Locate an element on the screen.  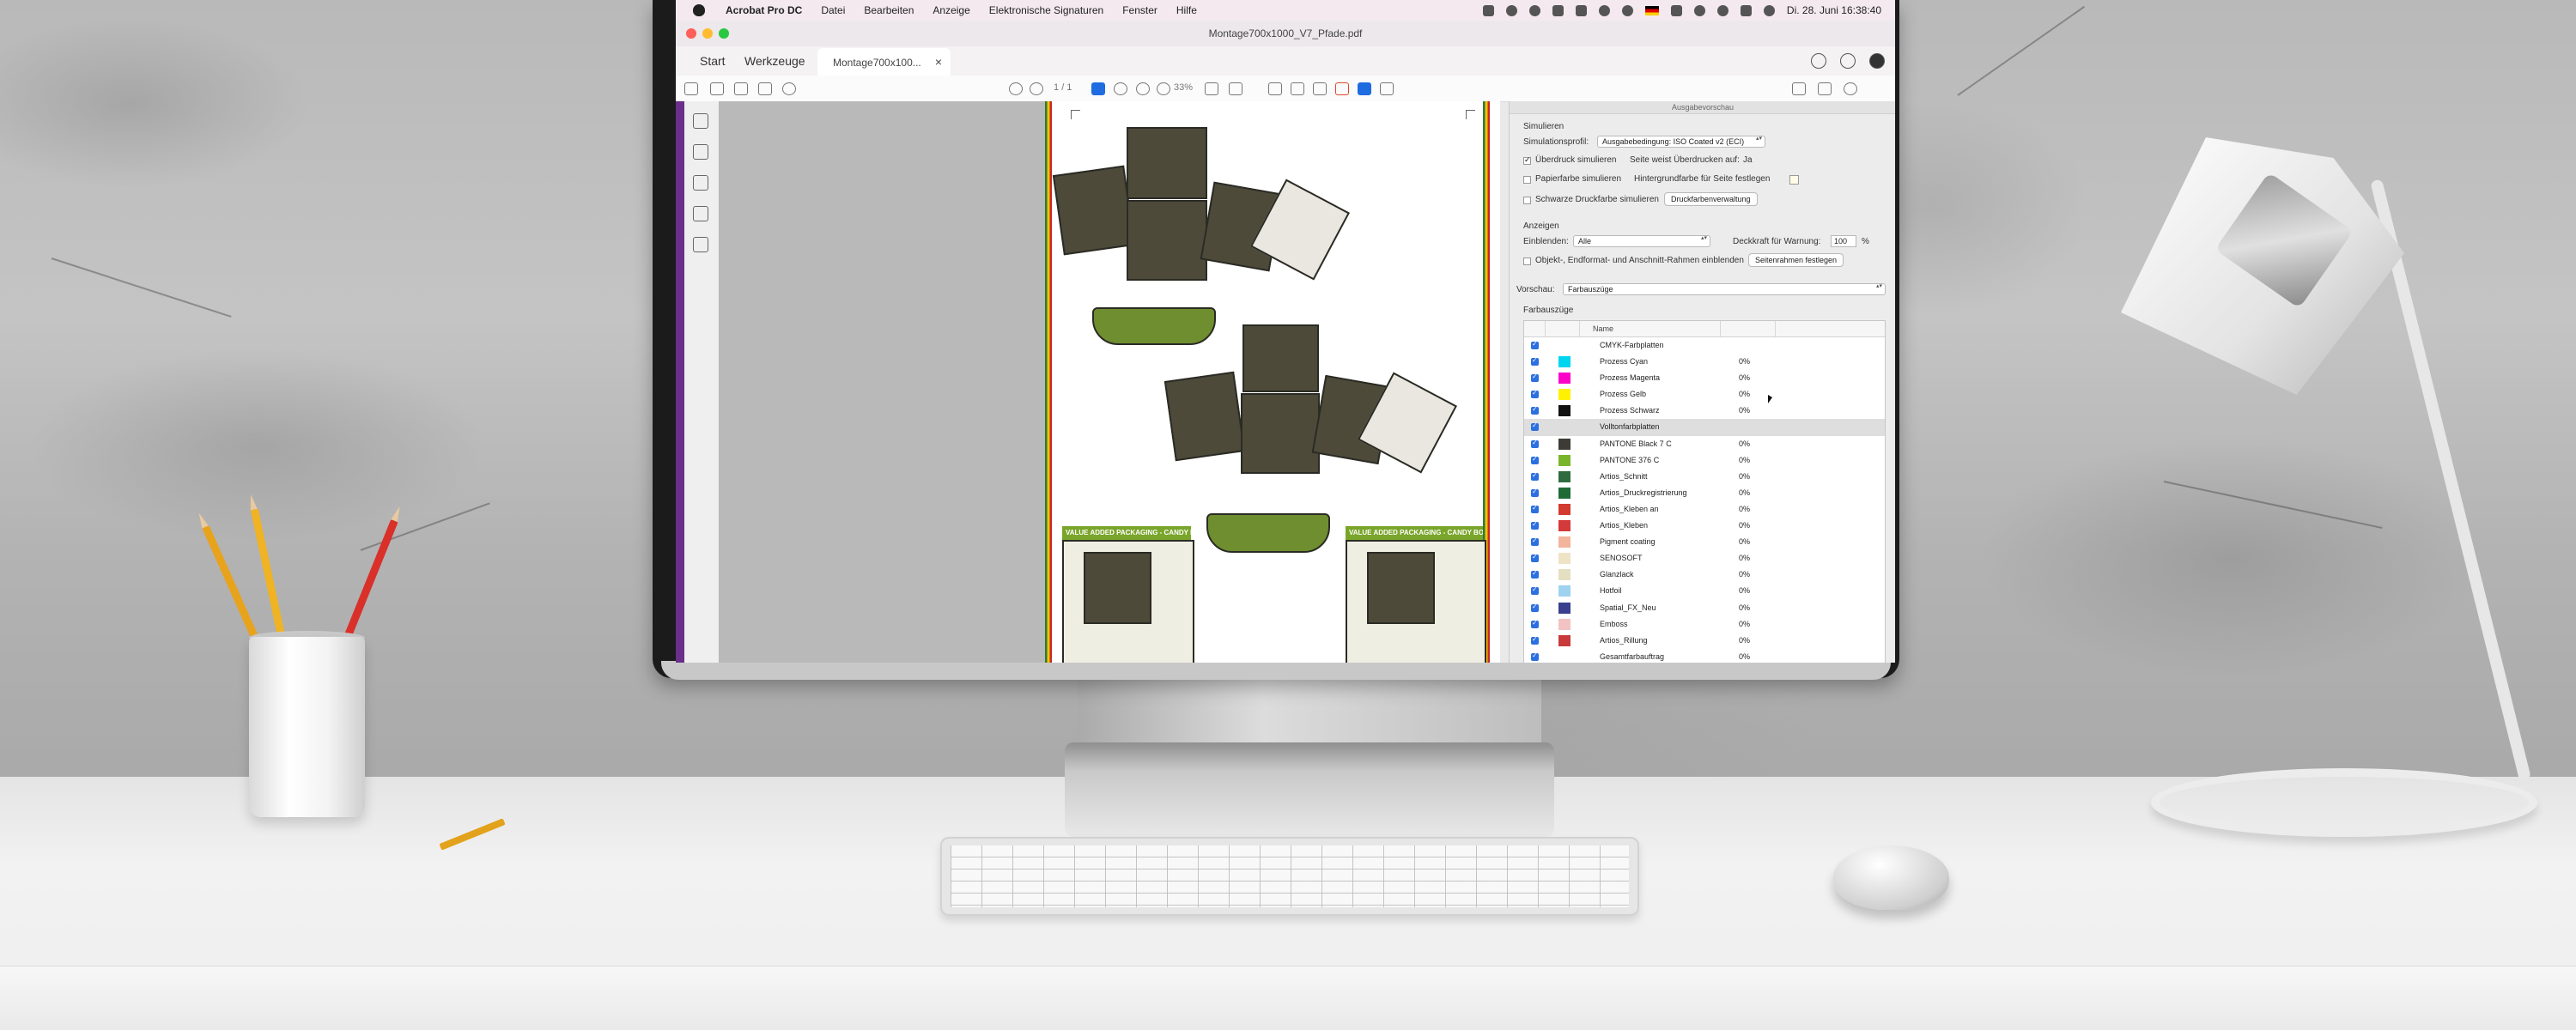
pen-icon is located at coordinates (1342, 88).